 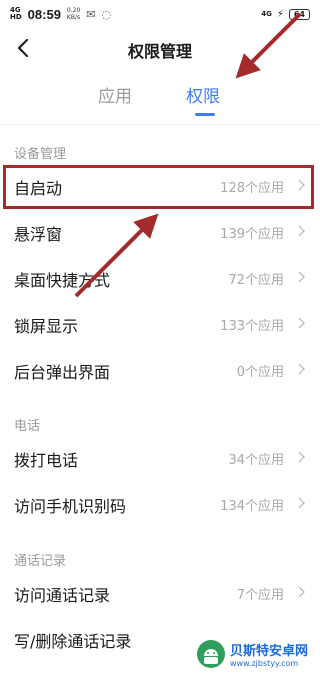 I want to click on battery-indicator: 64, so click(x=299, y=14).